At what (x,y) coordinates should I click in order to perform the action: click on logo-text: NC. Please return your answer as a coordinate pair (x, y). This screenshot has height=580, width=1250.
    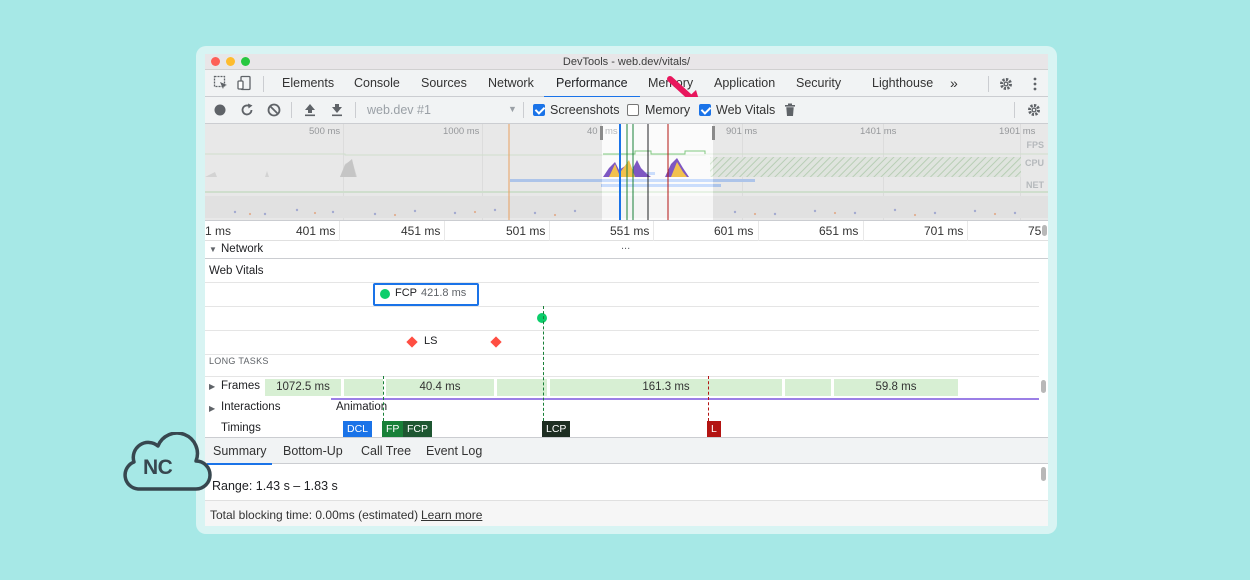
    Looking at the image, I should click on (158, 467).